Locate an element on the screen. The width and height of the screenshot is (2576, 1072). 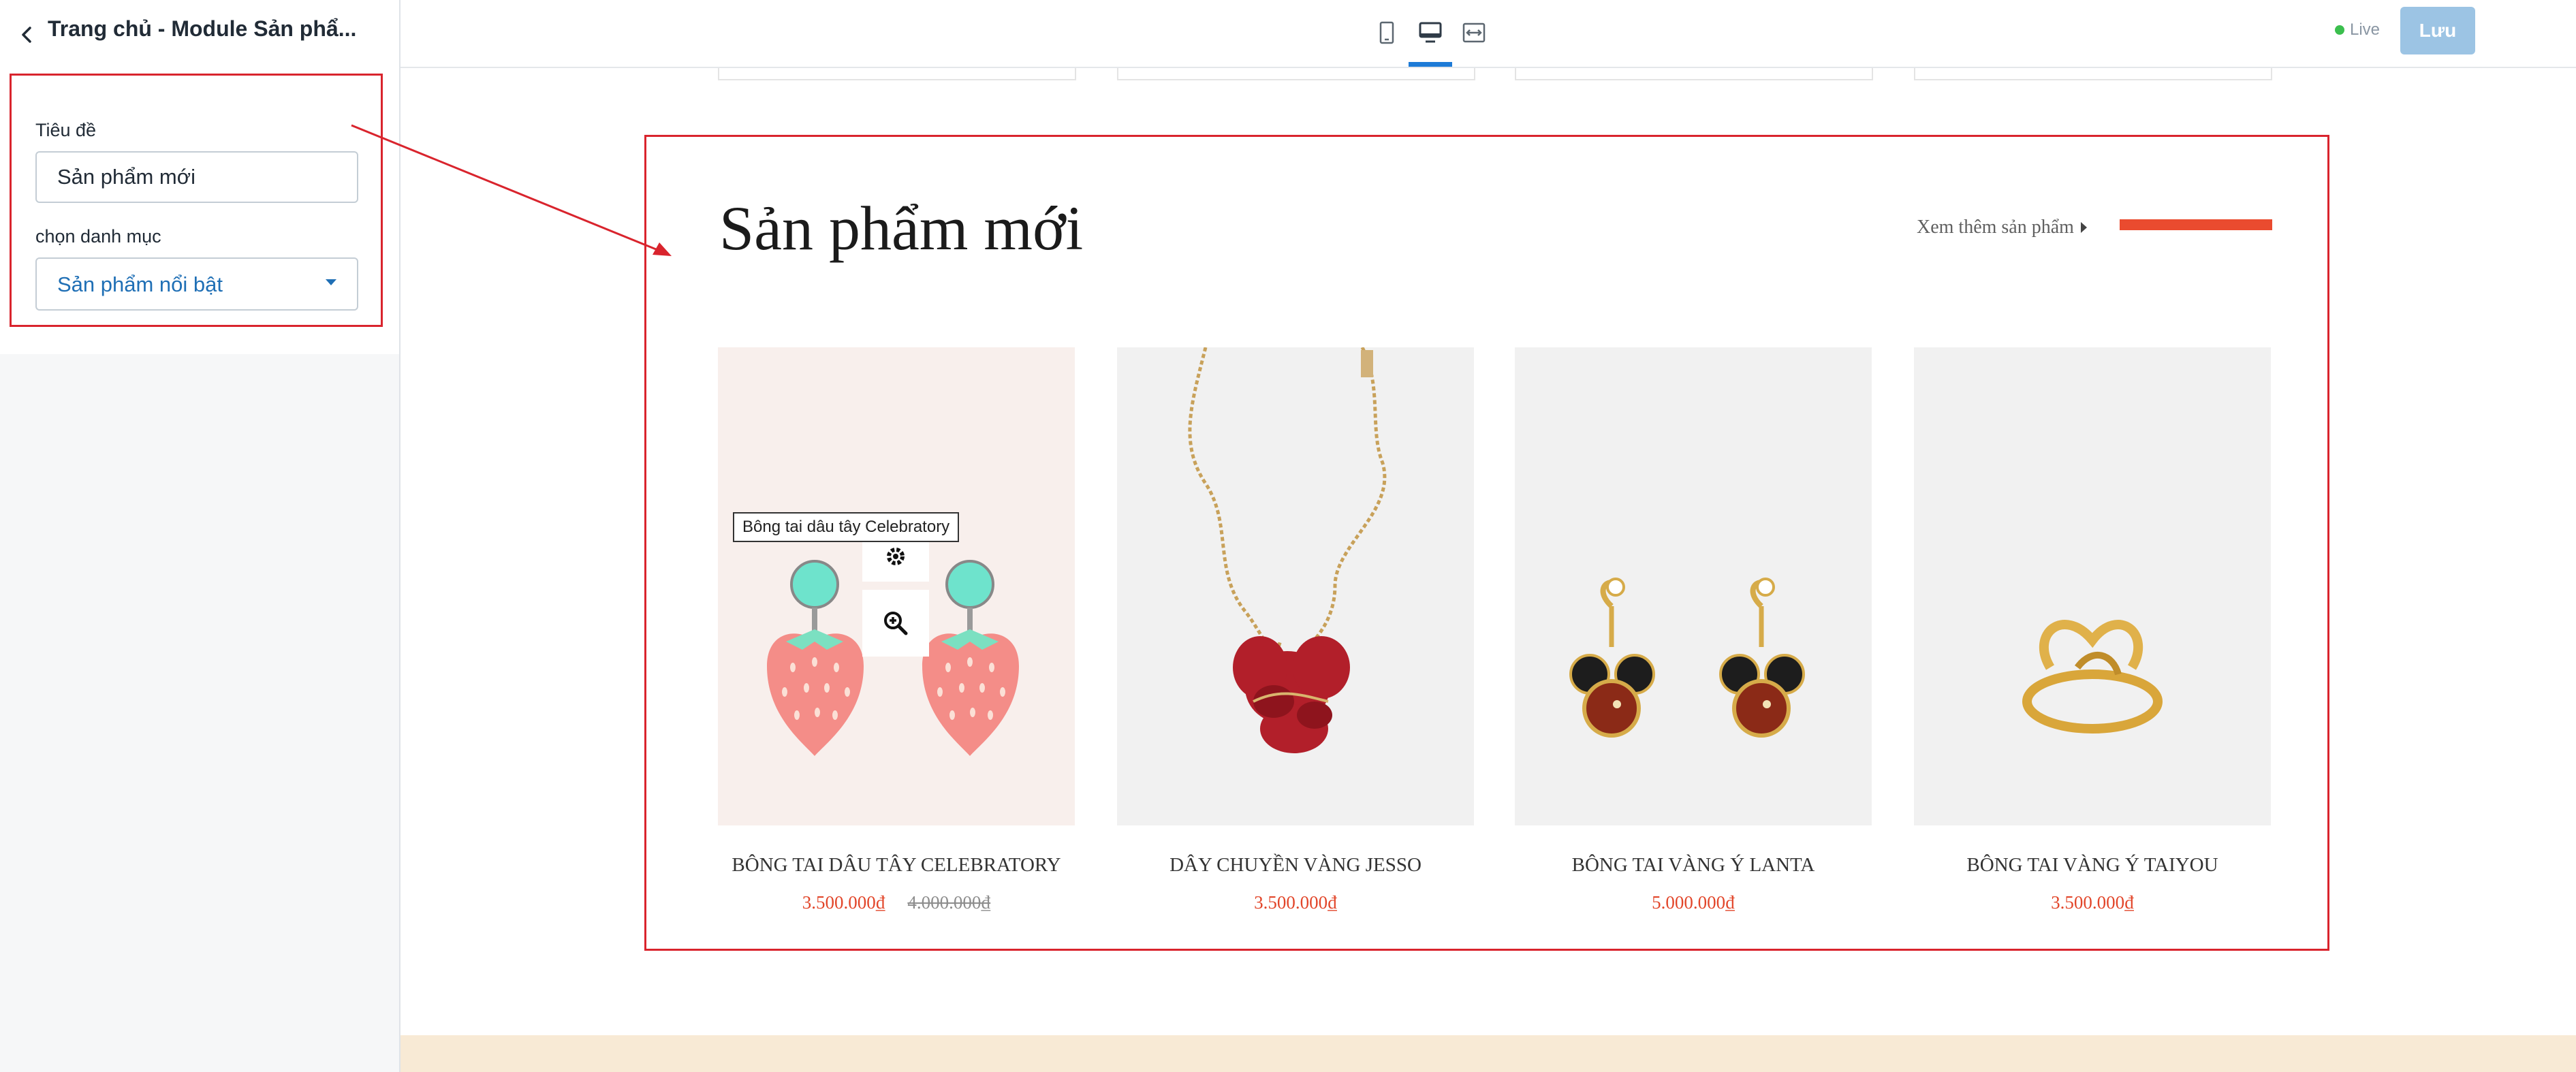
product-prices: 5.000.000₫ is located at coordinates (1693, 902).